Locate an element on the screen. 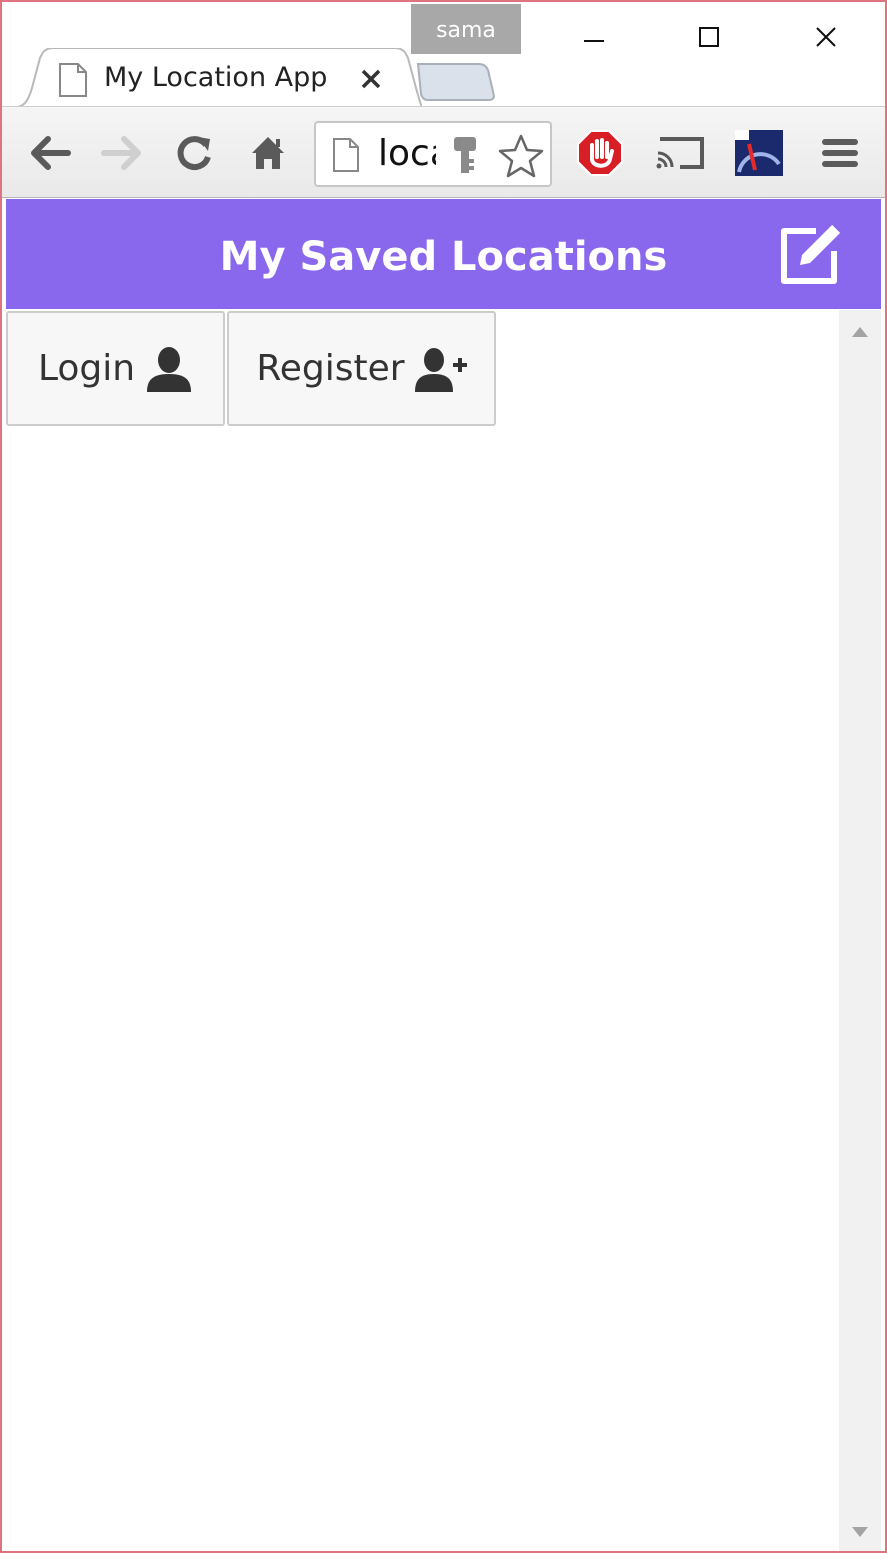  menu-button is located at coordinates (840, 153).